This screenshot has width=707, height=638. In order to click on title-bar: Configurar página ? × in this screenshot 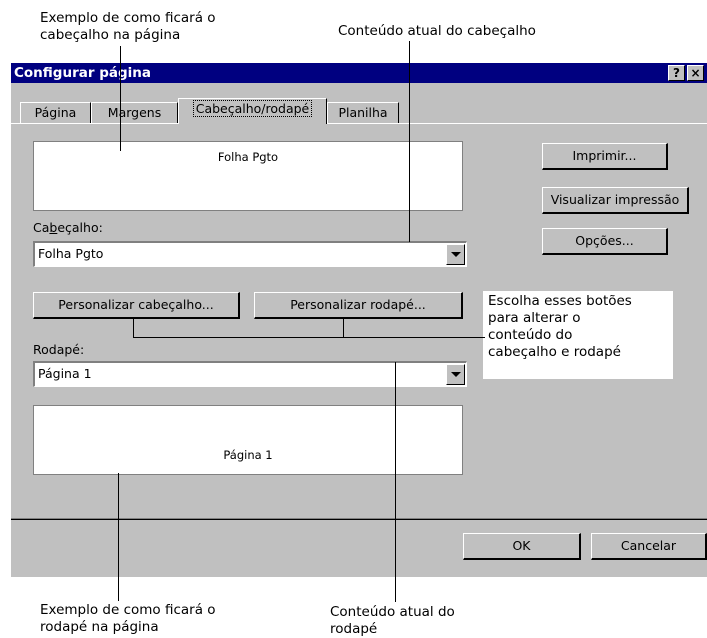, I will do `click(359, 73)`.